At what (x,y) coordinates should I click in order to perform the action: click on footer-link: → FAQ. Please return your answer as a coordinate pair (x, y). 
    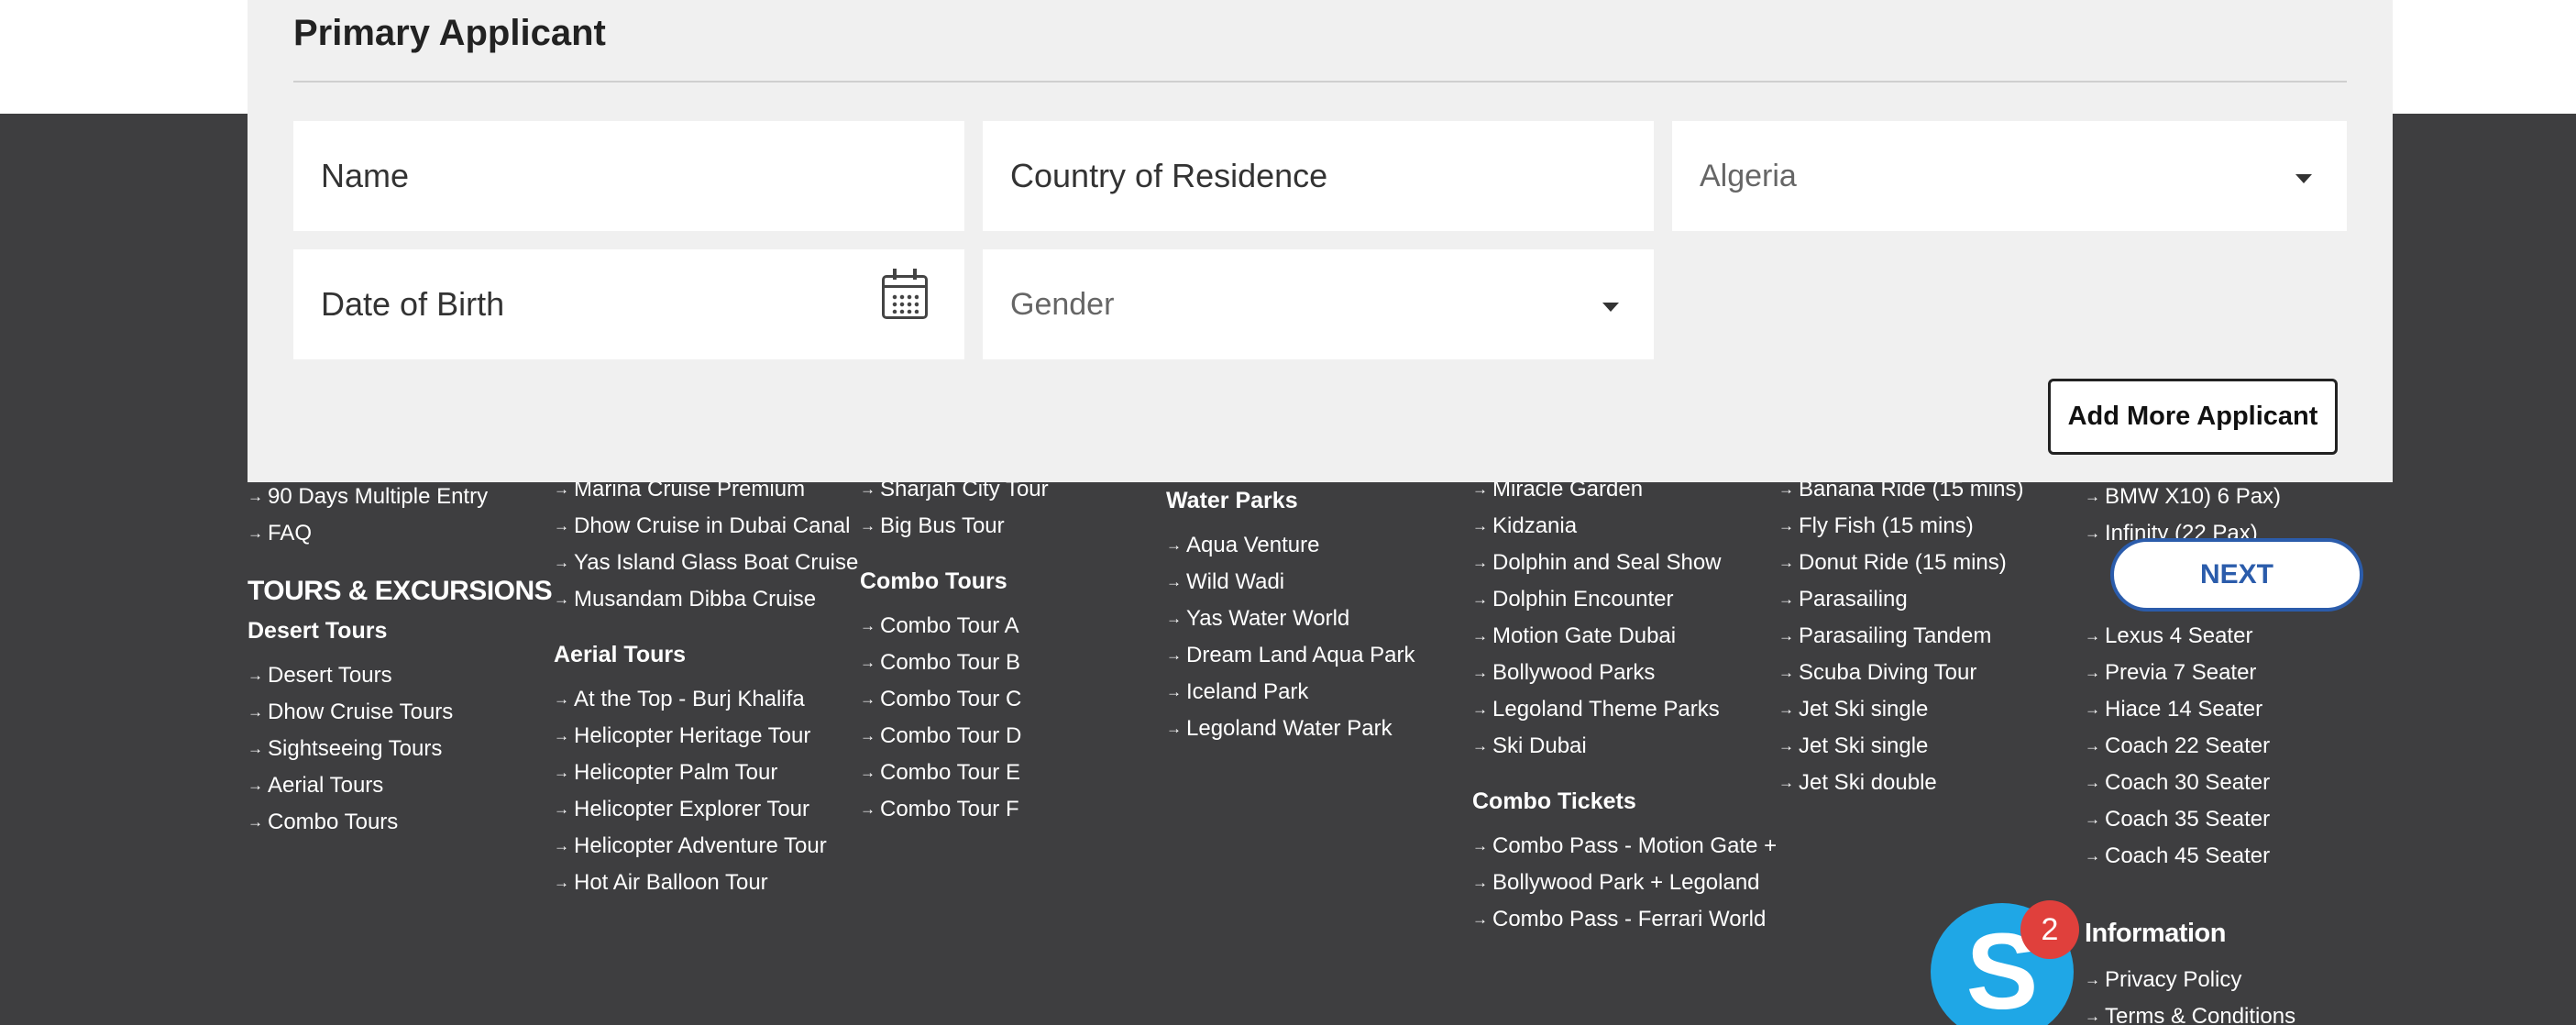
    Looking at the image, I should click on (399, 533).